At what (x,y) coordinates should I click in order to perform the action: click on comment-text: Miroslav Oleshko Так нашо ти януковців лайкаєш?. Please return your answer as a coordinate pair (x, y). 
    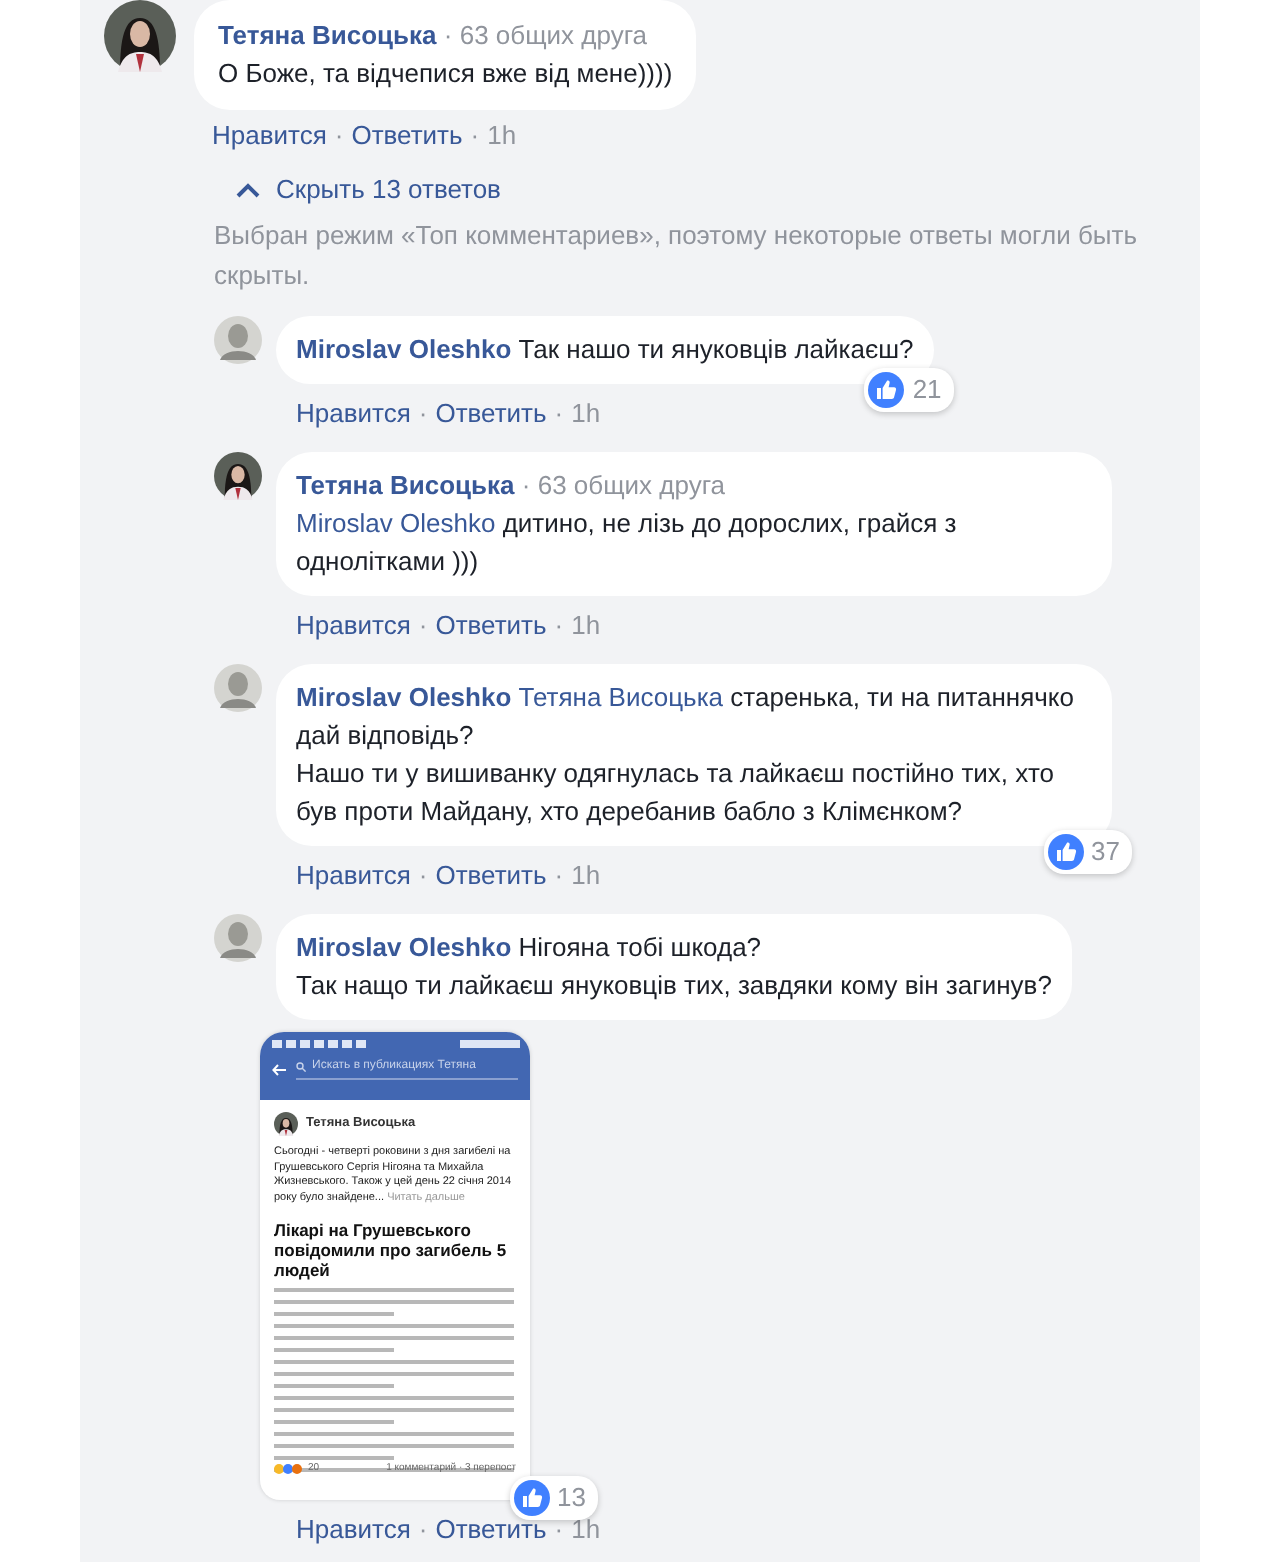
    Looking at the image, I should click on (605, 350).